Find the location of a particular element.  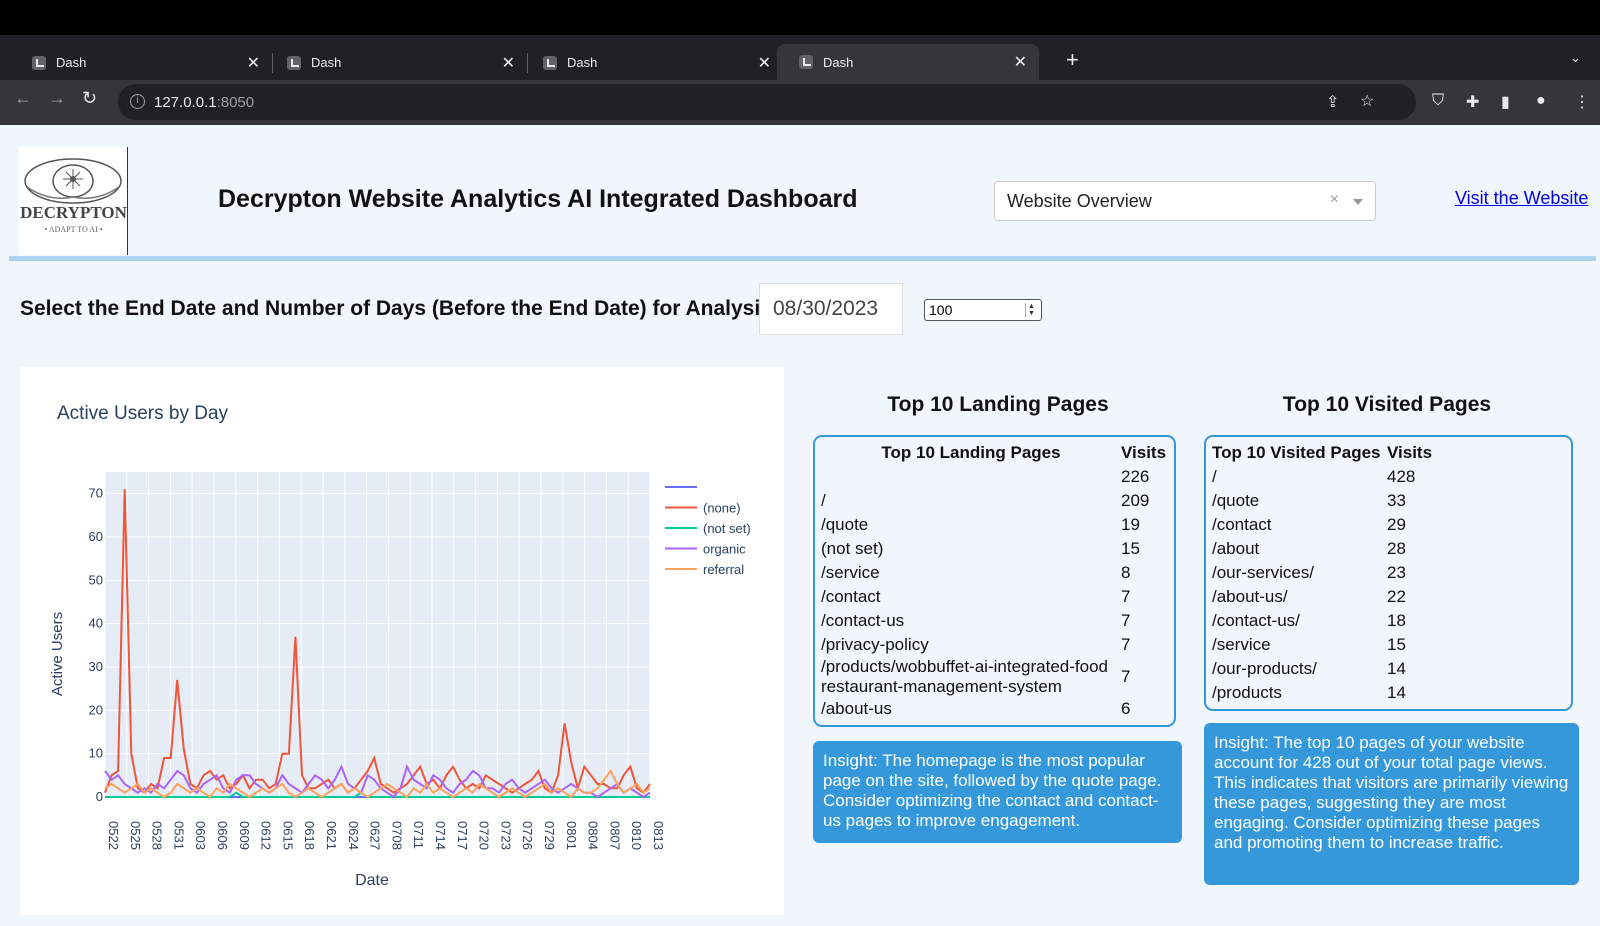

table-row: /service 15 is located at coordinates (1389, 645).